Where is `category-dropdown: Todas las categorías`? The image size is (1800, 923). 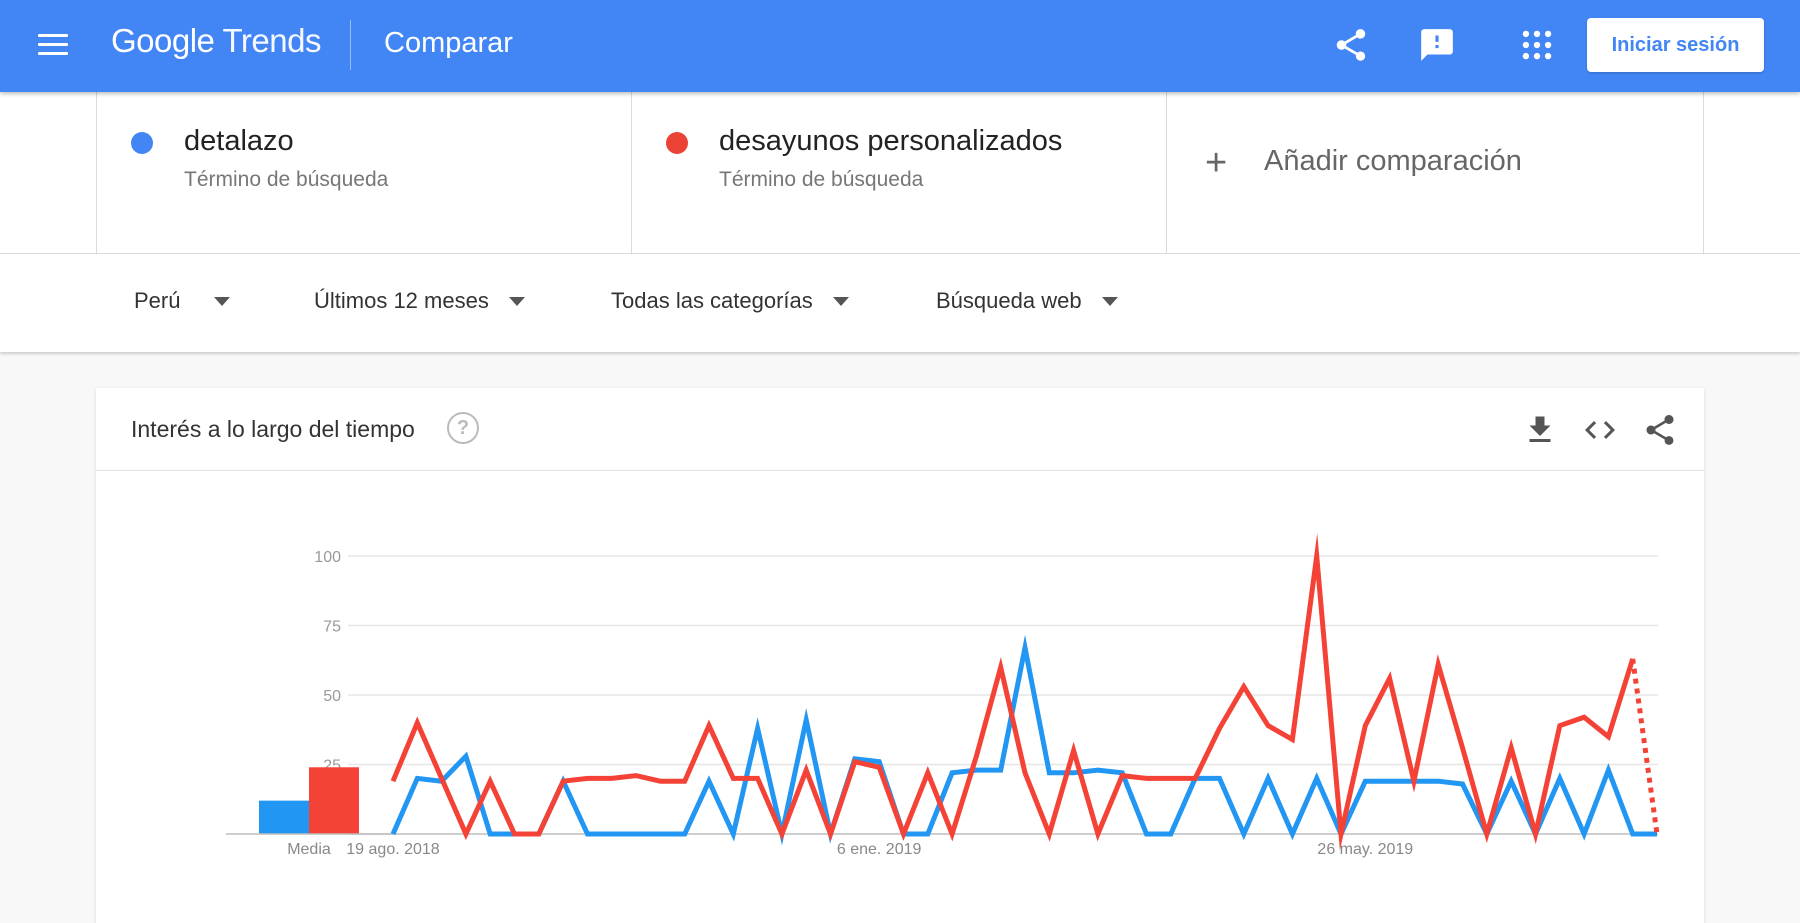 category-dropdown: Todas las categorías is located at coordinates (730, 301).